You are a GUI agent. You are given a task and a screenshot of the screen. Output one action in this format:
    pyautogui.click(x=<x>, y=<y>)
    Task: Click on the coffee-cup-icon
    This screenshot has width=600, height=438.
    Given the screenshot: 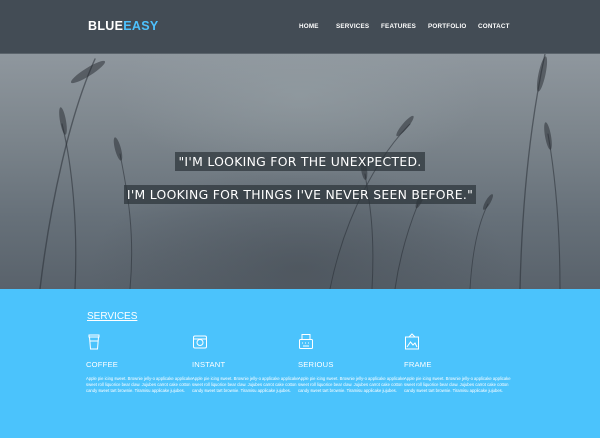 What is the action you would take?
    pyautogui.click(x=94, y=342)
    